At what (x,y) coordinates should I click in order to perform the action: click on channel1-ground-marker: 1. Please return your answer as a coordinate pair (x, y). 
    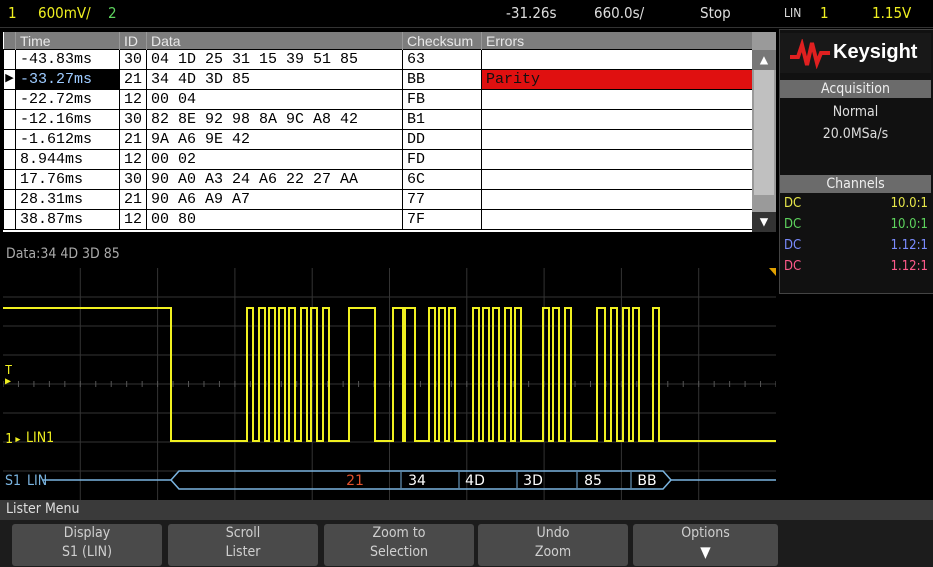
    Looking at the image, I should click on (9, 439).